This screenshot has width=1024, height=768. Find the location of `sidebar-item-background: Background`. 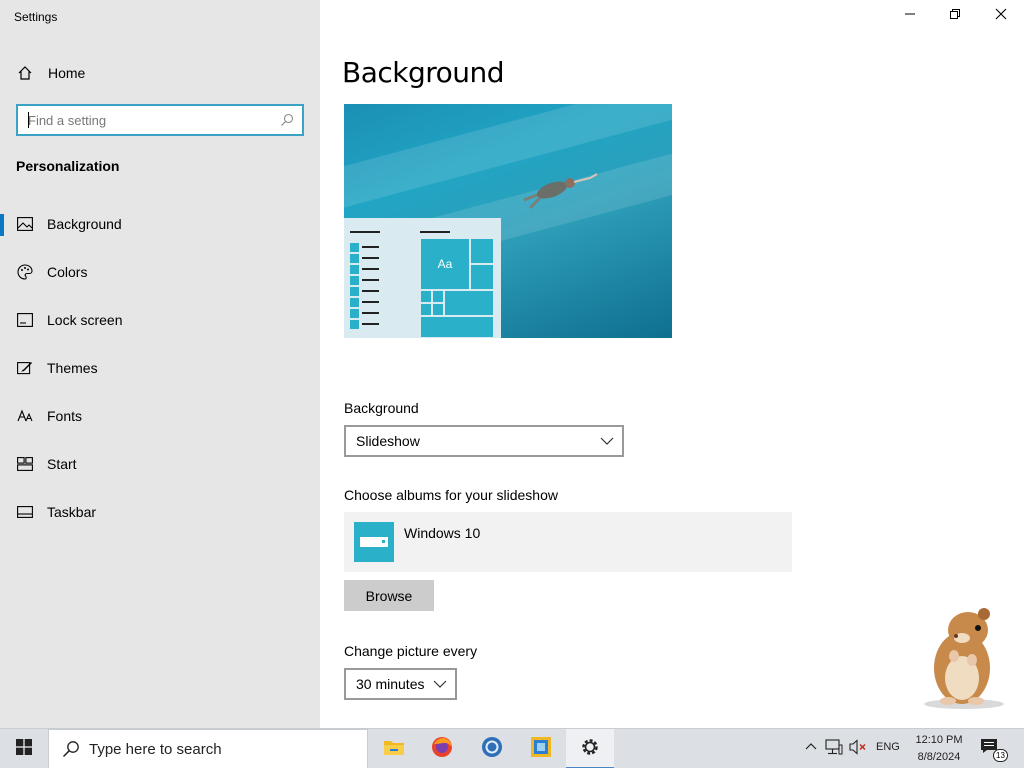

sidebar-item-background: Background is located at coordinates (160, 224).